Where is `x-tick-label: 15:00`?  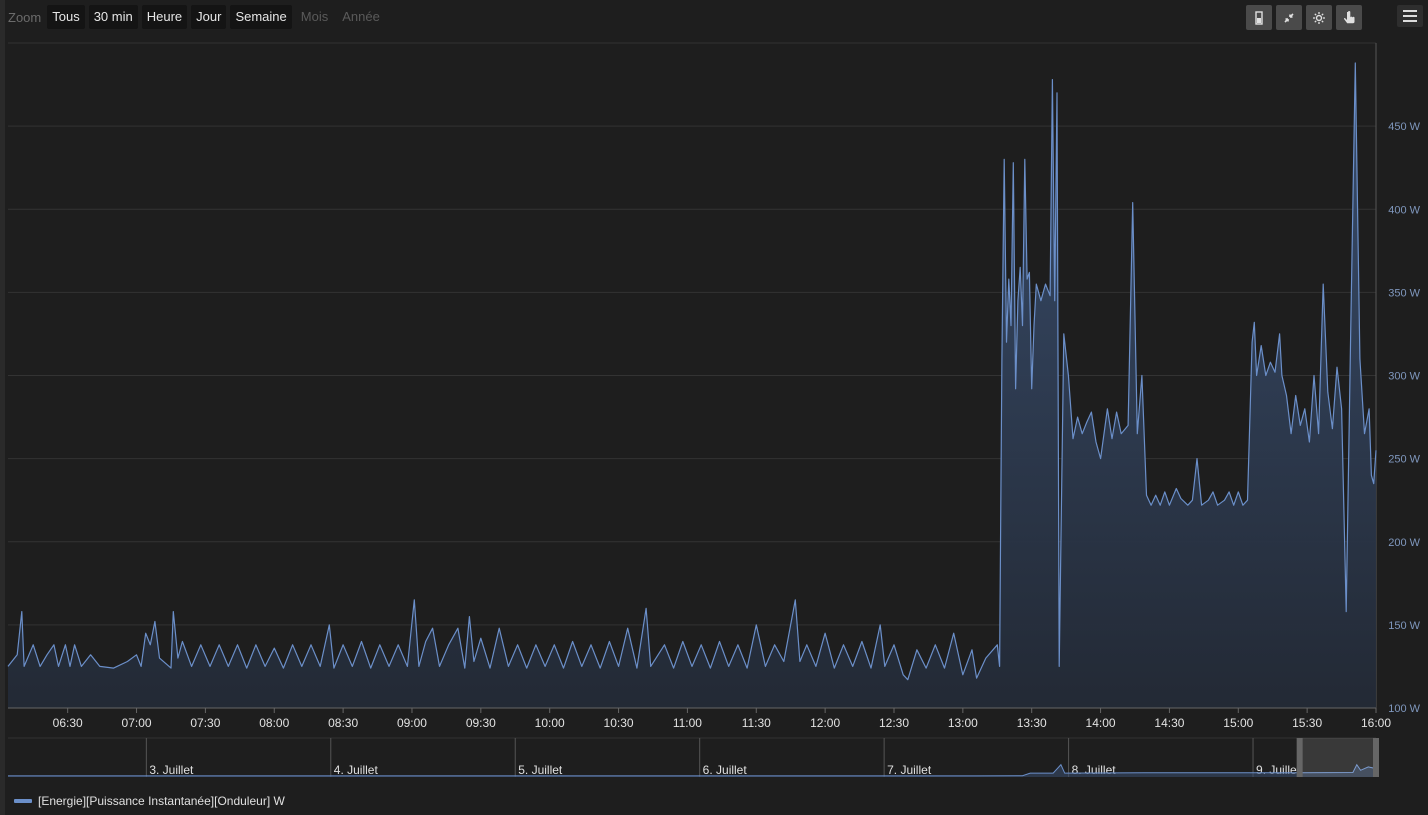 x-tick-label: 15:00 is located at coordinates (1238, 723).